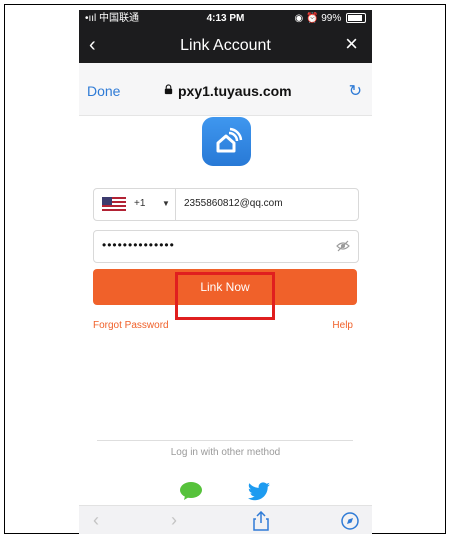  I want to click on wechat-icon, so click(191, 491).